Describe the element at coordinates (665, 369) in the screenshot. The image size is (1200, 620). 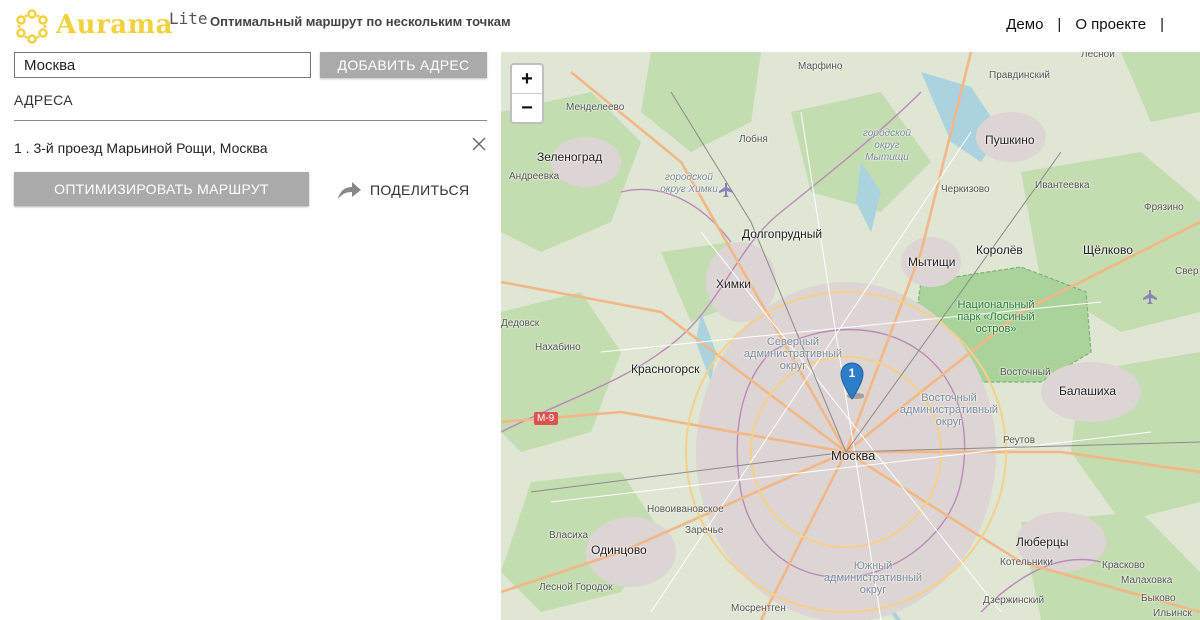
I see `map-label: Красногорск` at that location.